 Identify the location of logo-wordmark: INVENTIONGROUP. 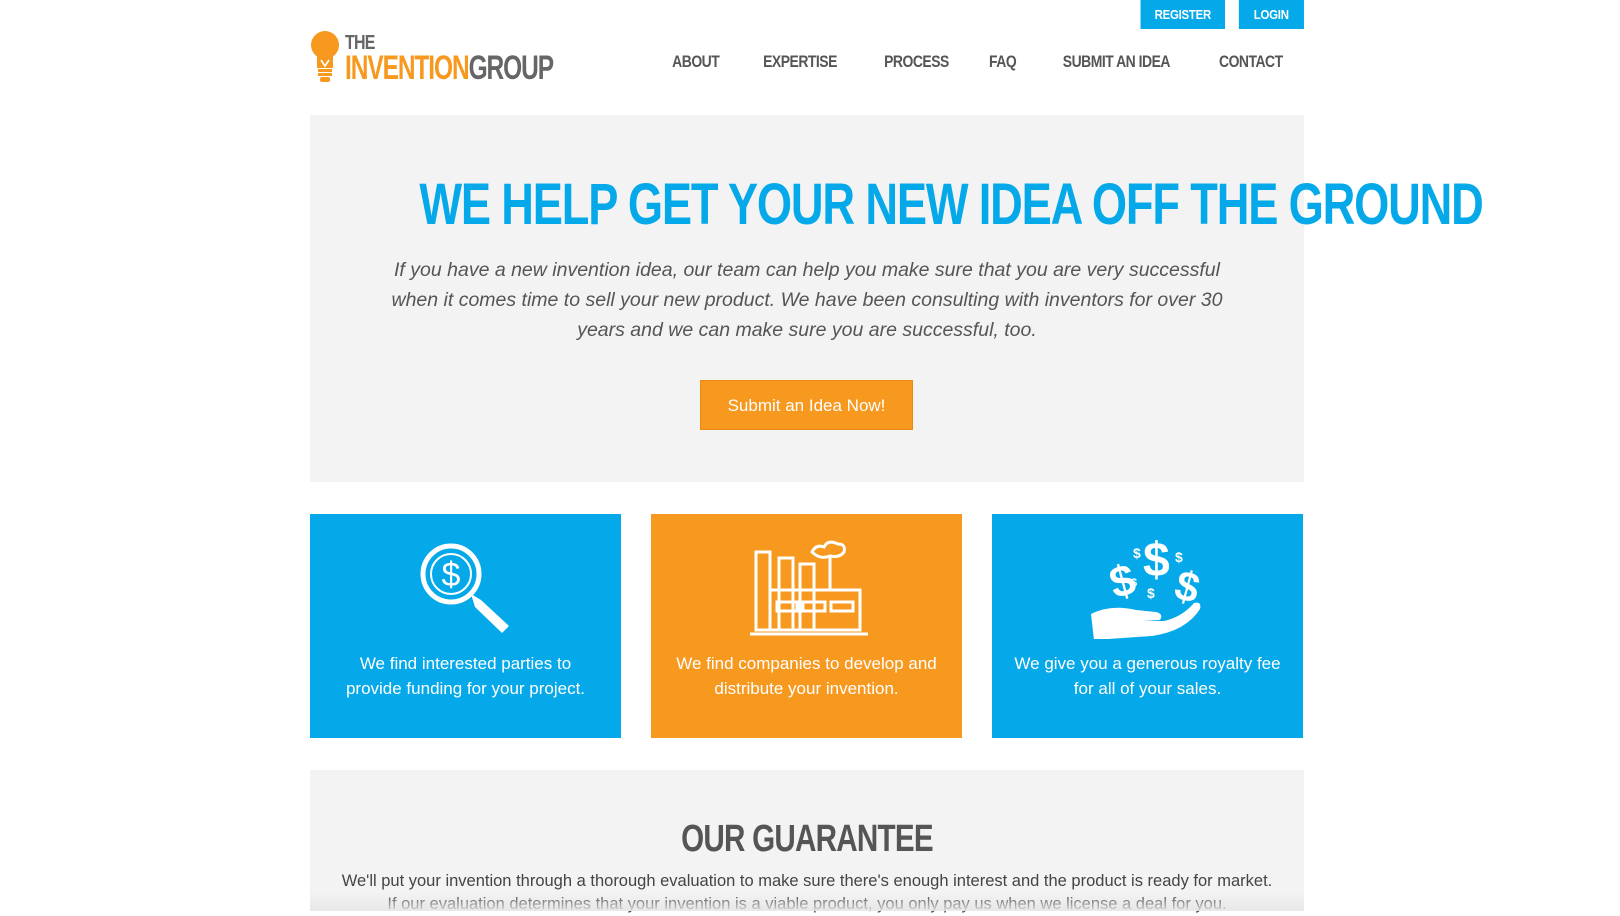
(449, 68).